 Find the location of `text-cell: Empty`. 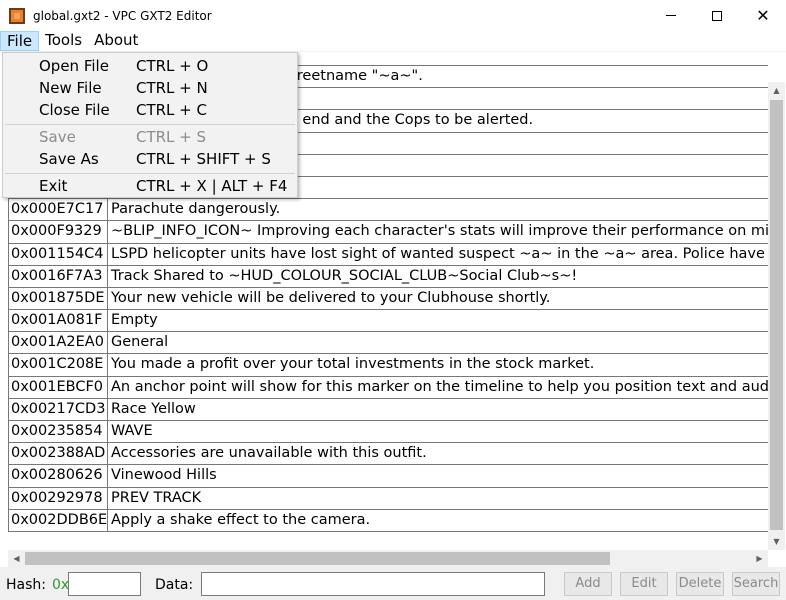

text-cell: Empty is located at coordinates (438, 320).